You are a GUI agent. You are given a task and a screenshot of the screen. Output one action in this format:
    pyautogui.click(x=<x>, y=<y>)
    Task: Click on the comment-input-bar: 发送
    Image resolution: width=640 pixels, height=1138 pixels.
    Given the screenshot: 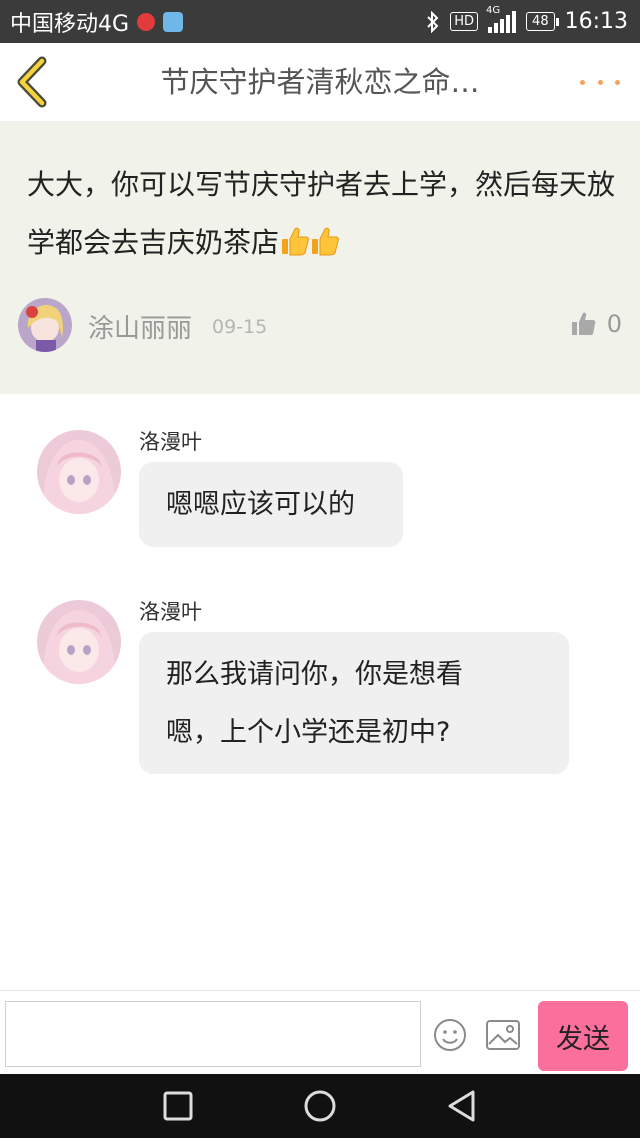 What is the action you would take?
    pyautogui.click(x=320, y=1032)
    